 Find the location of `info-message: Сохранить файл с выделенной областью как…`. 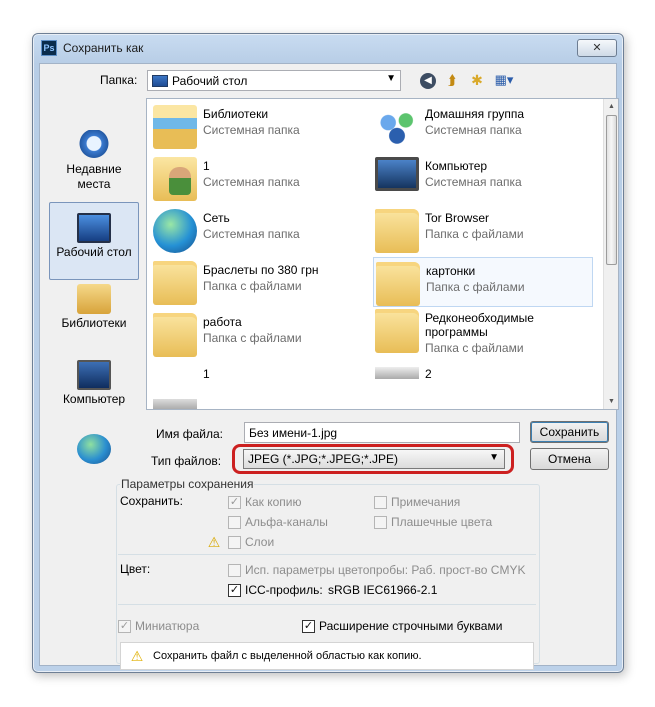

info-message: Сохранить файл с выделенной областью как… is located at coordinates (287, 656).